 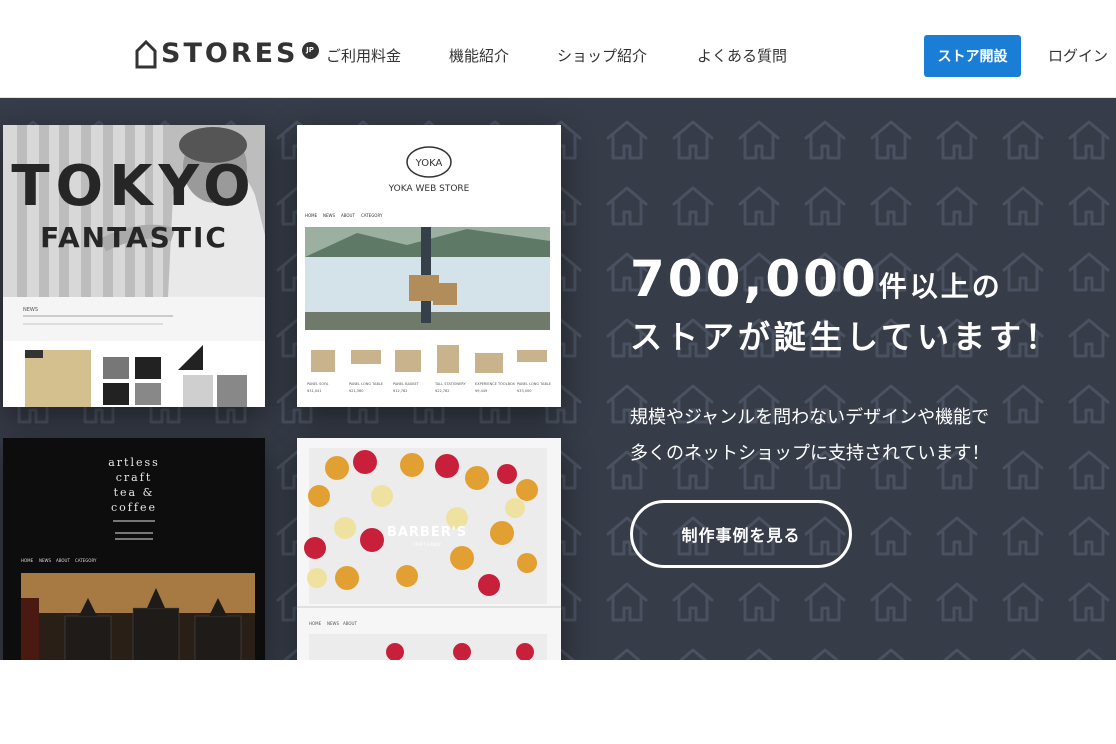 I want to click on yoka-nav-home: HOME, so click(x=311, y=215).